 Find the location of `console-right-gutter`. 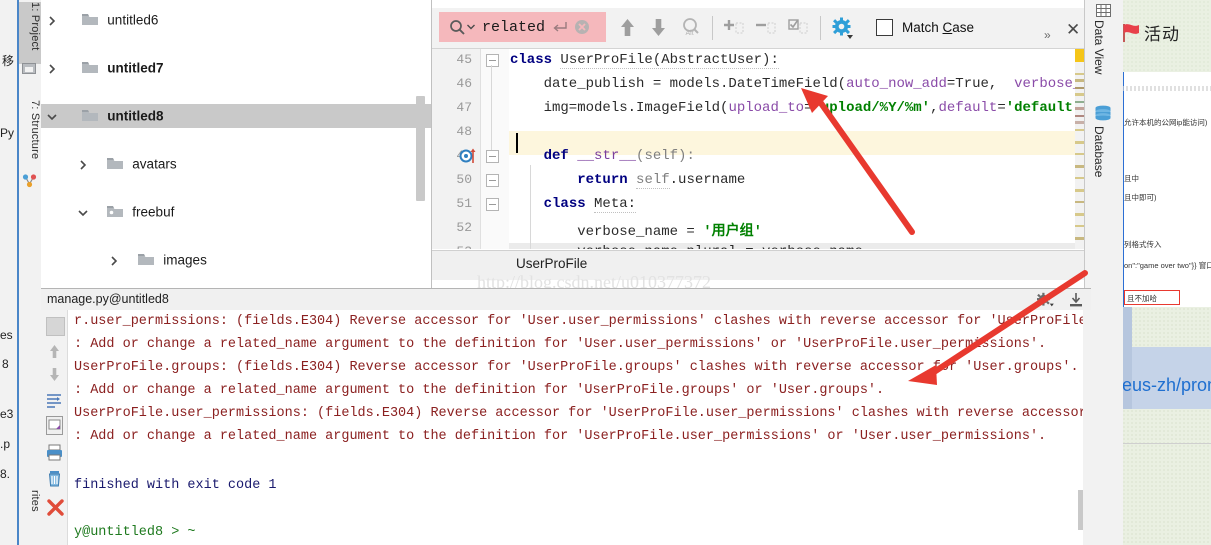

console-right-gutter is located at coordinates (1087, 427).